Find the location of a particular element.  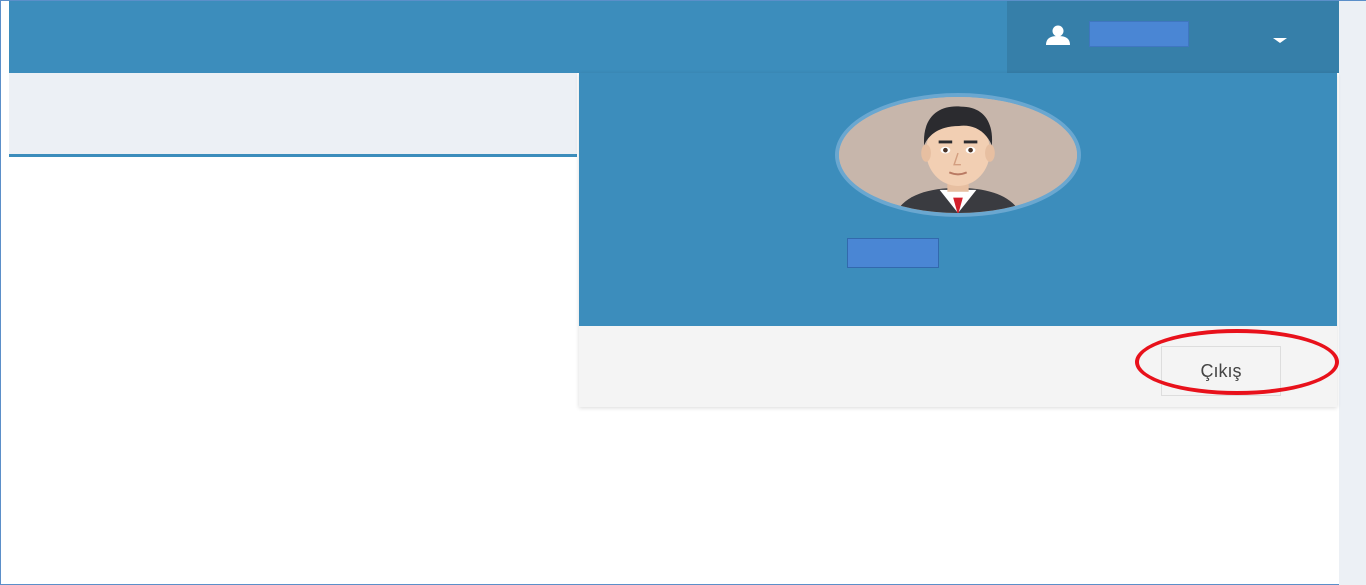

avatar is located at coordinates (958, 155).